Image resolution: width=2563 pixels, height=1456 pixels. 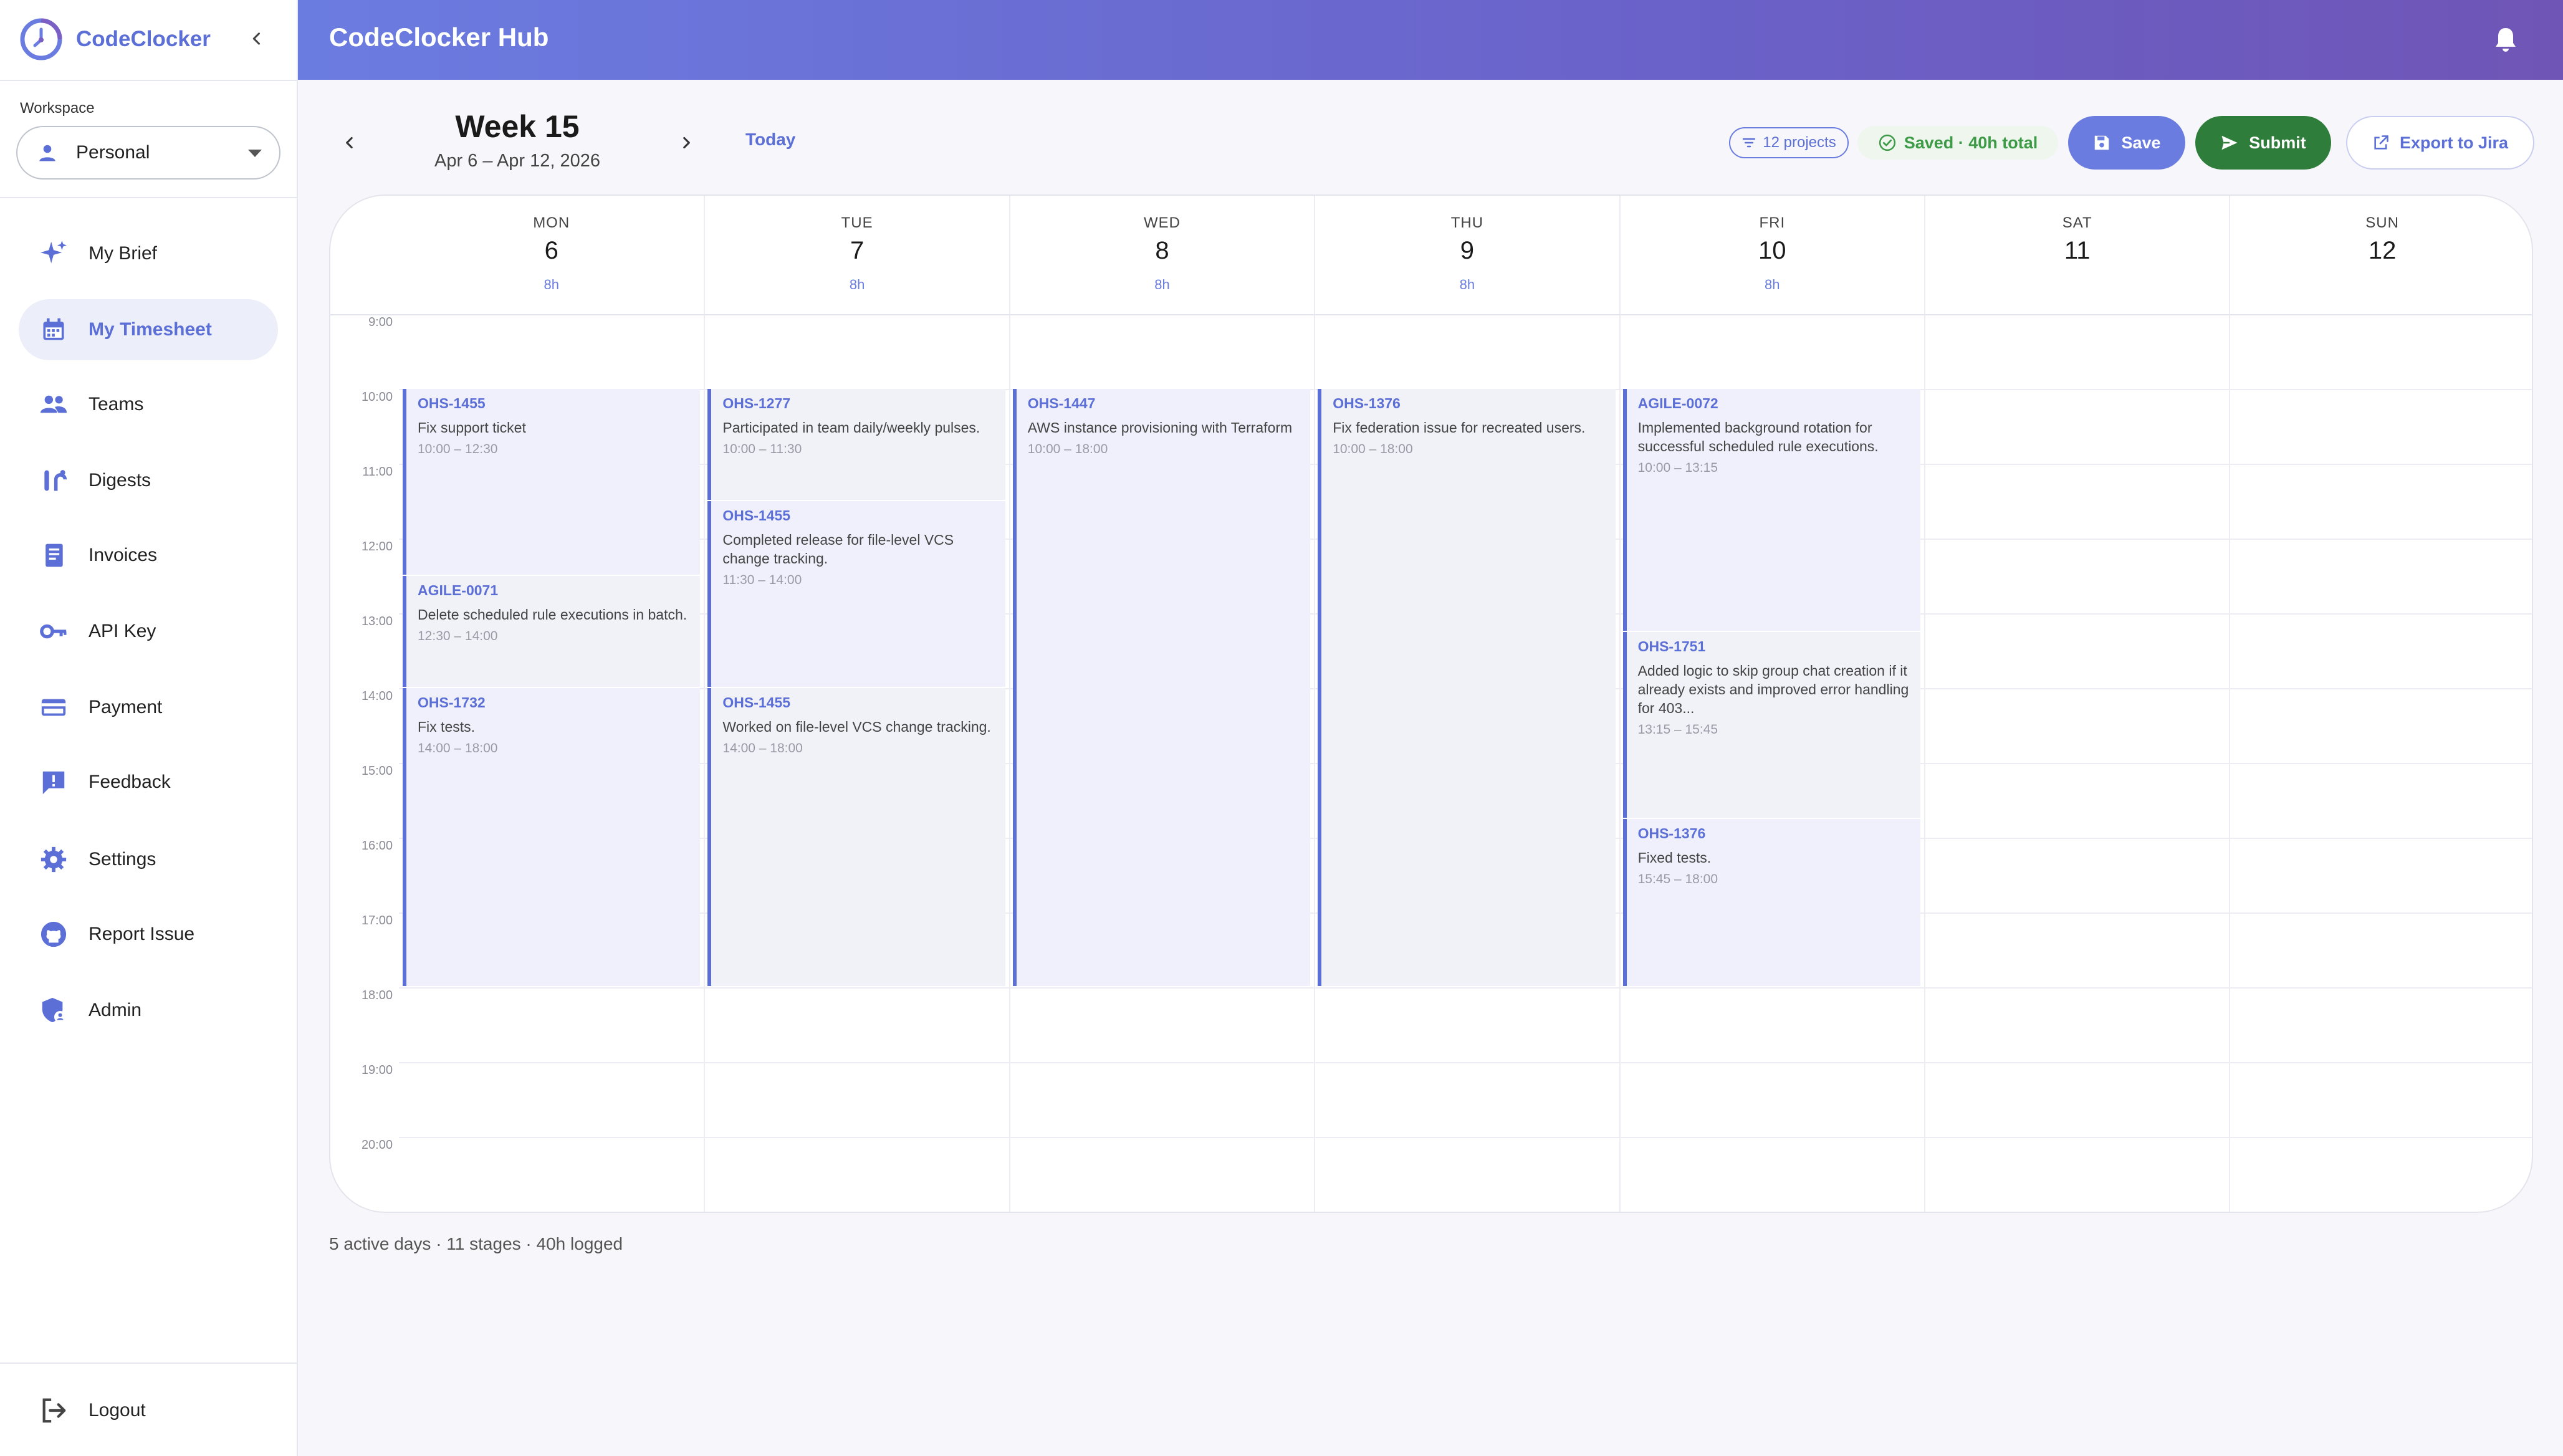 I want to click on sidebar-item-label: My Timesheet, so click(x=150, y=329).